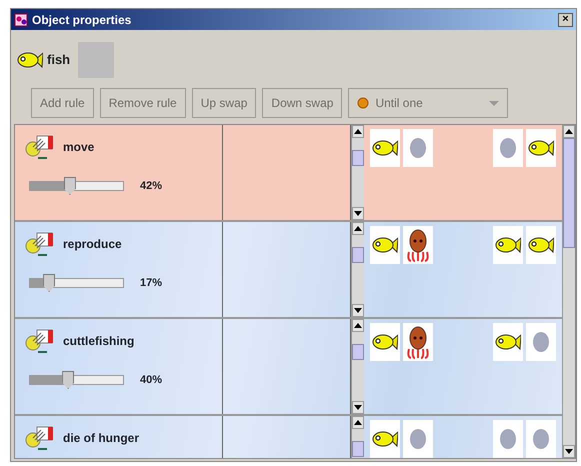  What do you see at coordinates (288, 437) in the screenshot?
I see `rule-row: die of hunger` at bounding box center [288, 437].